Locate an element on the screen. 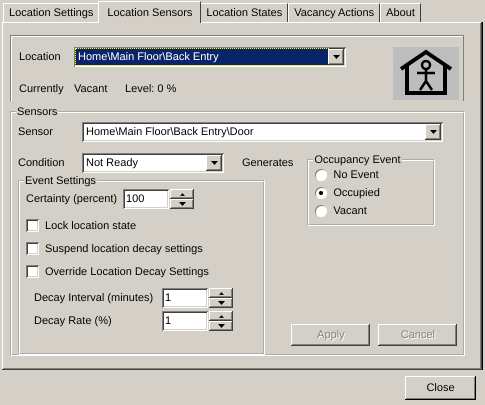  location-dropdown: Home\Main Floor\Back Entry is located at coordinates (210, 57).